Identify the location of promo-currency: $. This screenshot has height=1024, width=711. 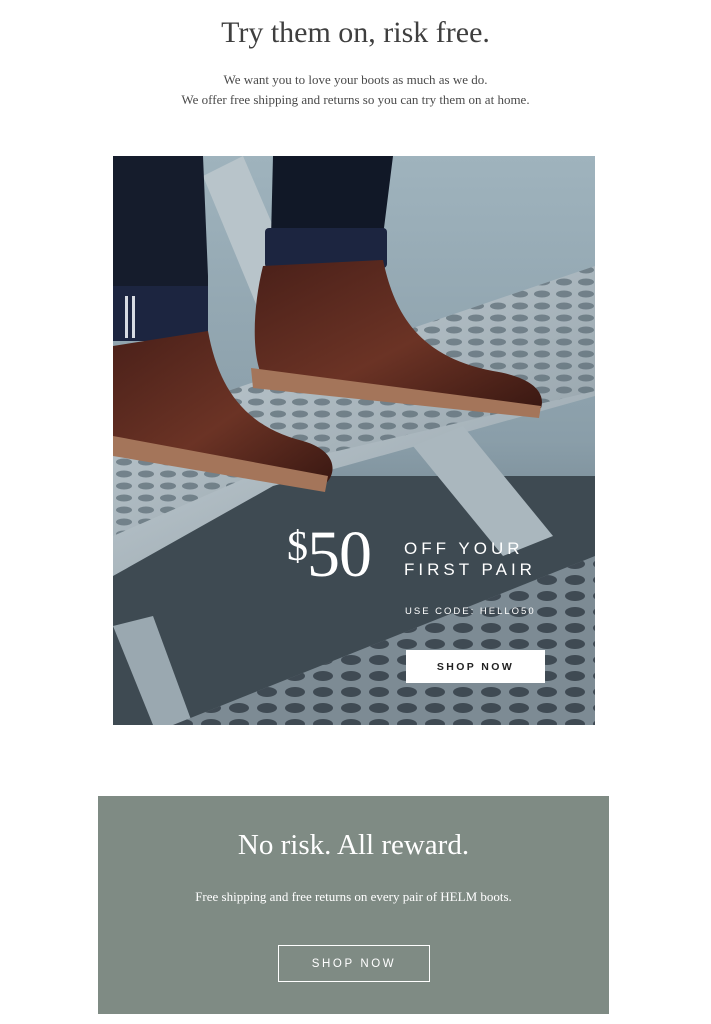
(297, 547).